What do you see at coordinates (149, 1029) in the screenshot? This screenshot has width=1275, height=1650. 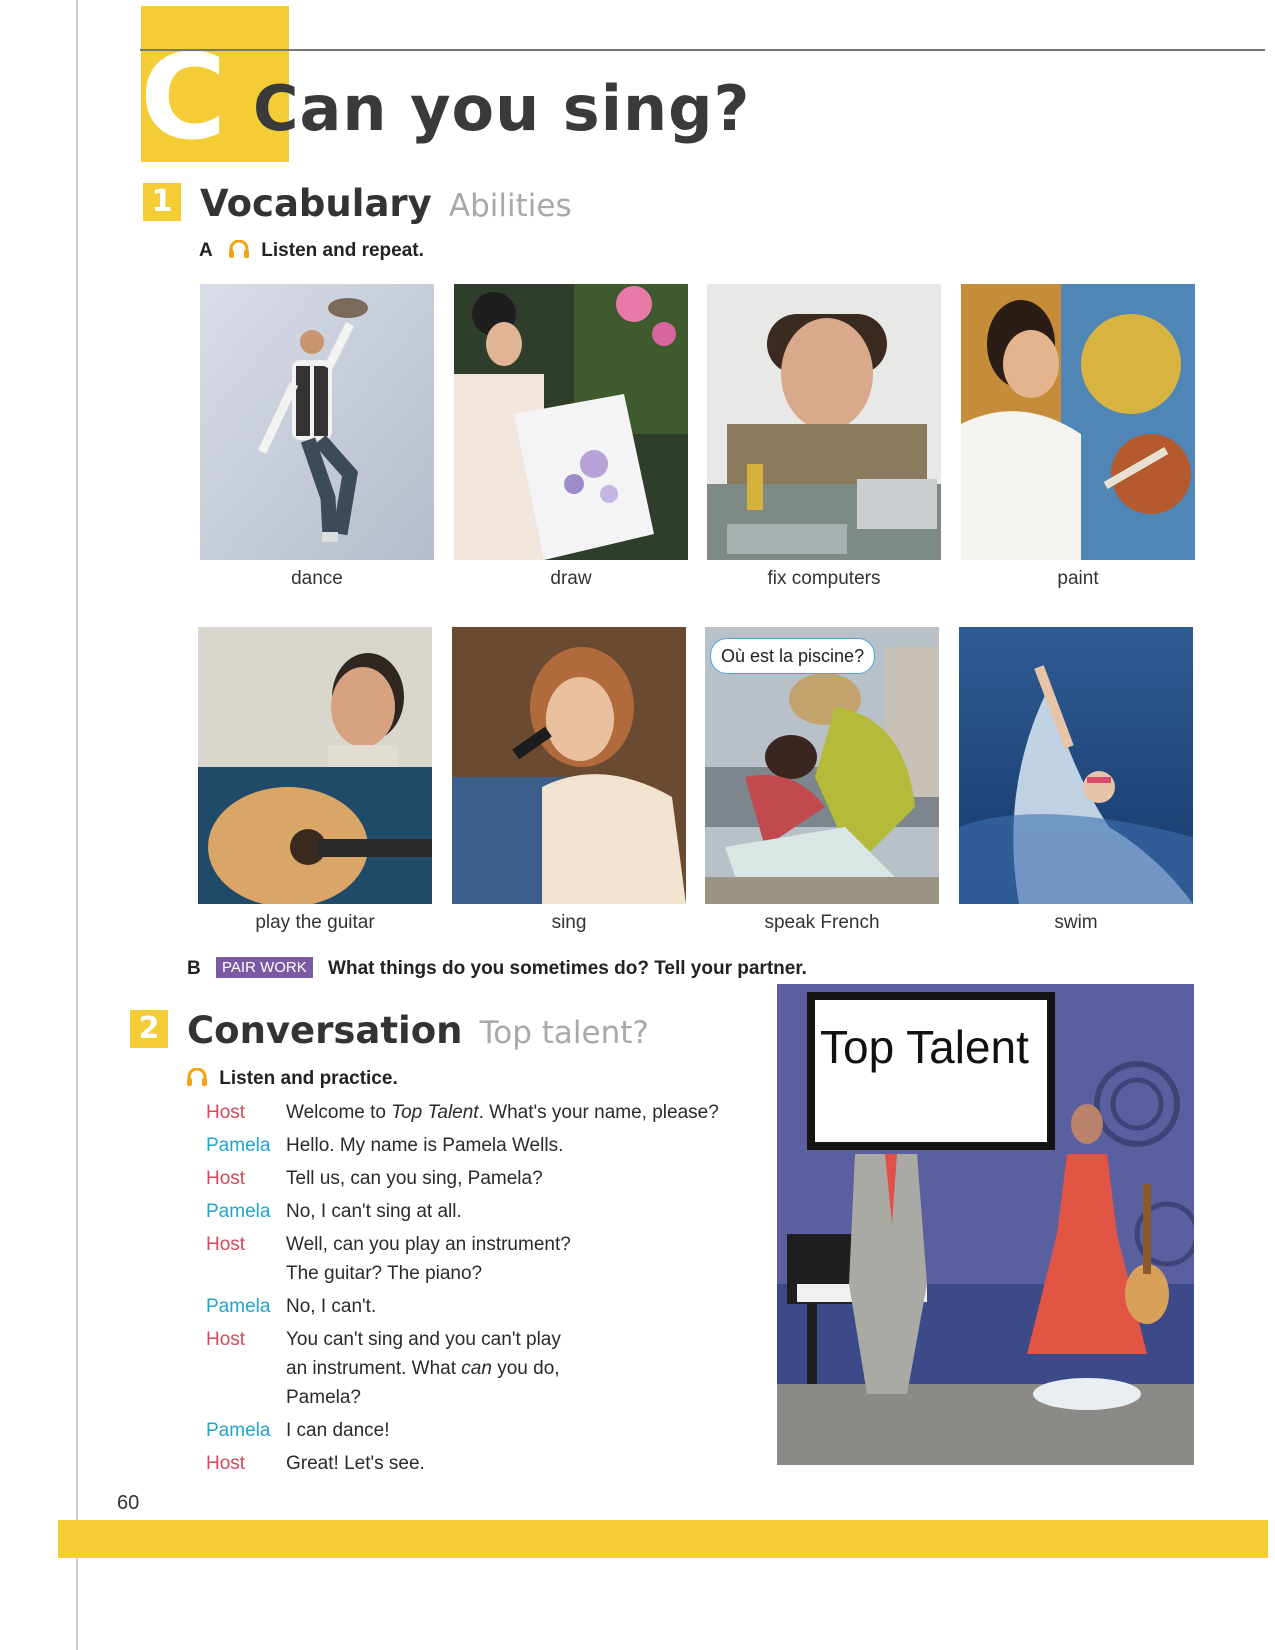 I see `section-2-number: 2` at bounding box center [149, 1029].